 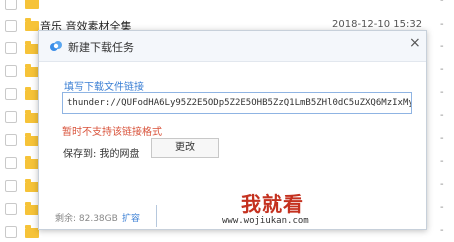 I want to click on file-date: 2018-12-10 15:32, so click(x=377, y=24).